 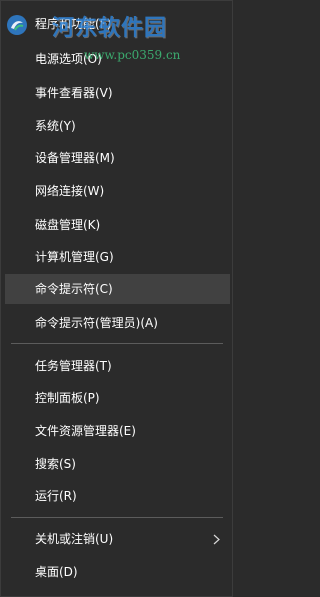 I want to click on menu-item-label: 设备管理器(M), so click(x=75, y=158).